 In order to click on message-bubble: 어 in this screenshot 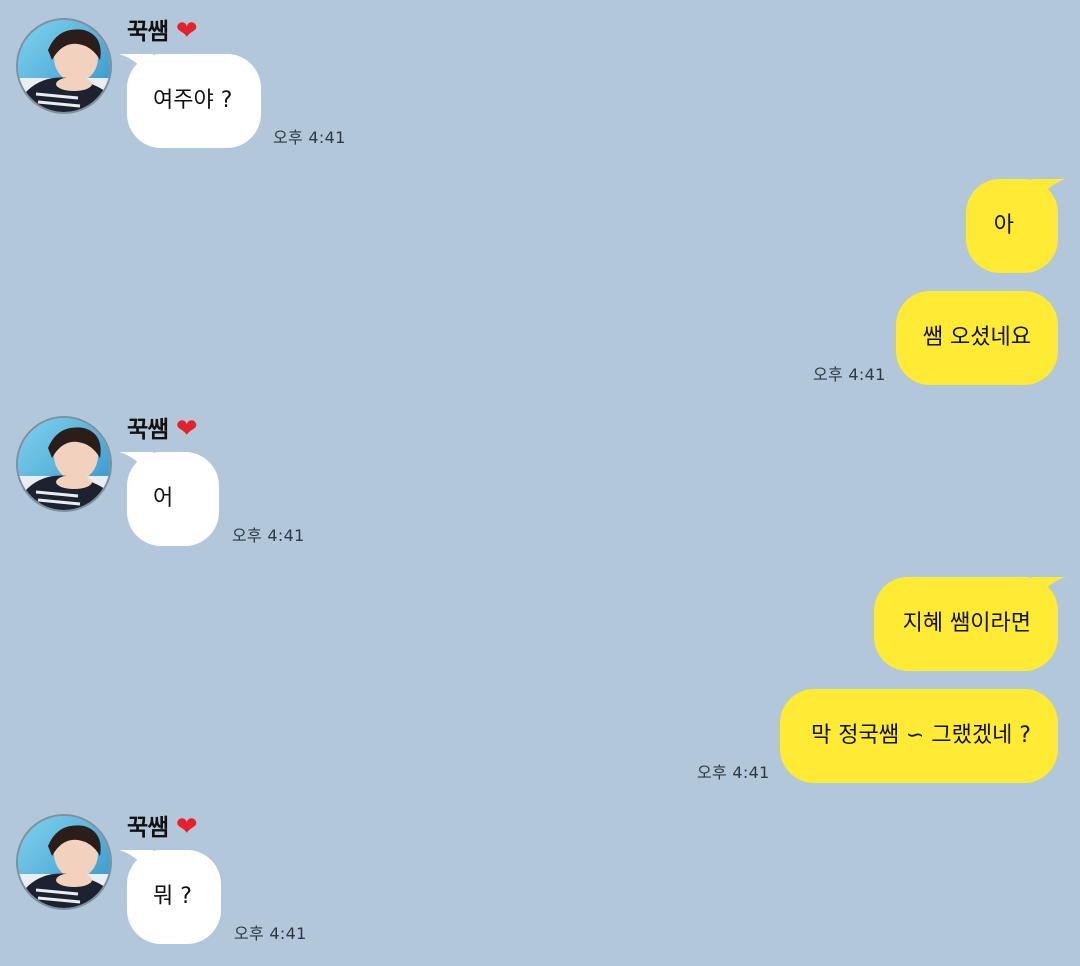, I will do `click(169, 499)`.